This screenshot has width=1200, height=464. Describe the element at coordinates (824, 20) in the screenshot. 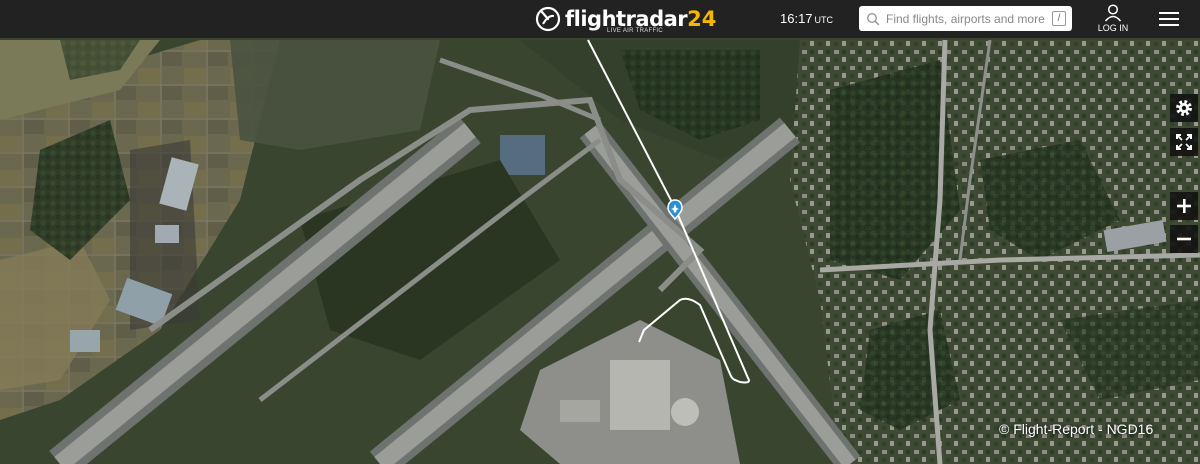

I see `clock-zone: UTC` at that location.